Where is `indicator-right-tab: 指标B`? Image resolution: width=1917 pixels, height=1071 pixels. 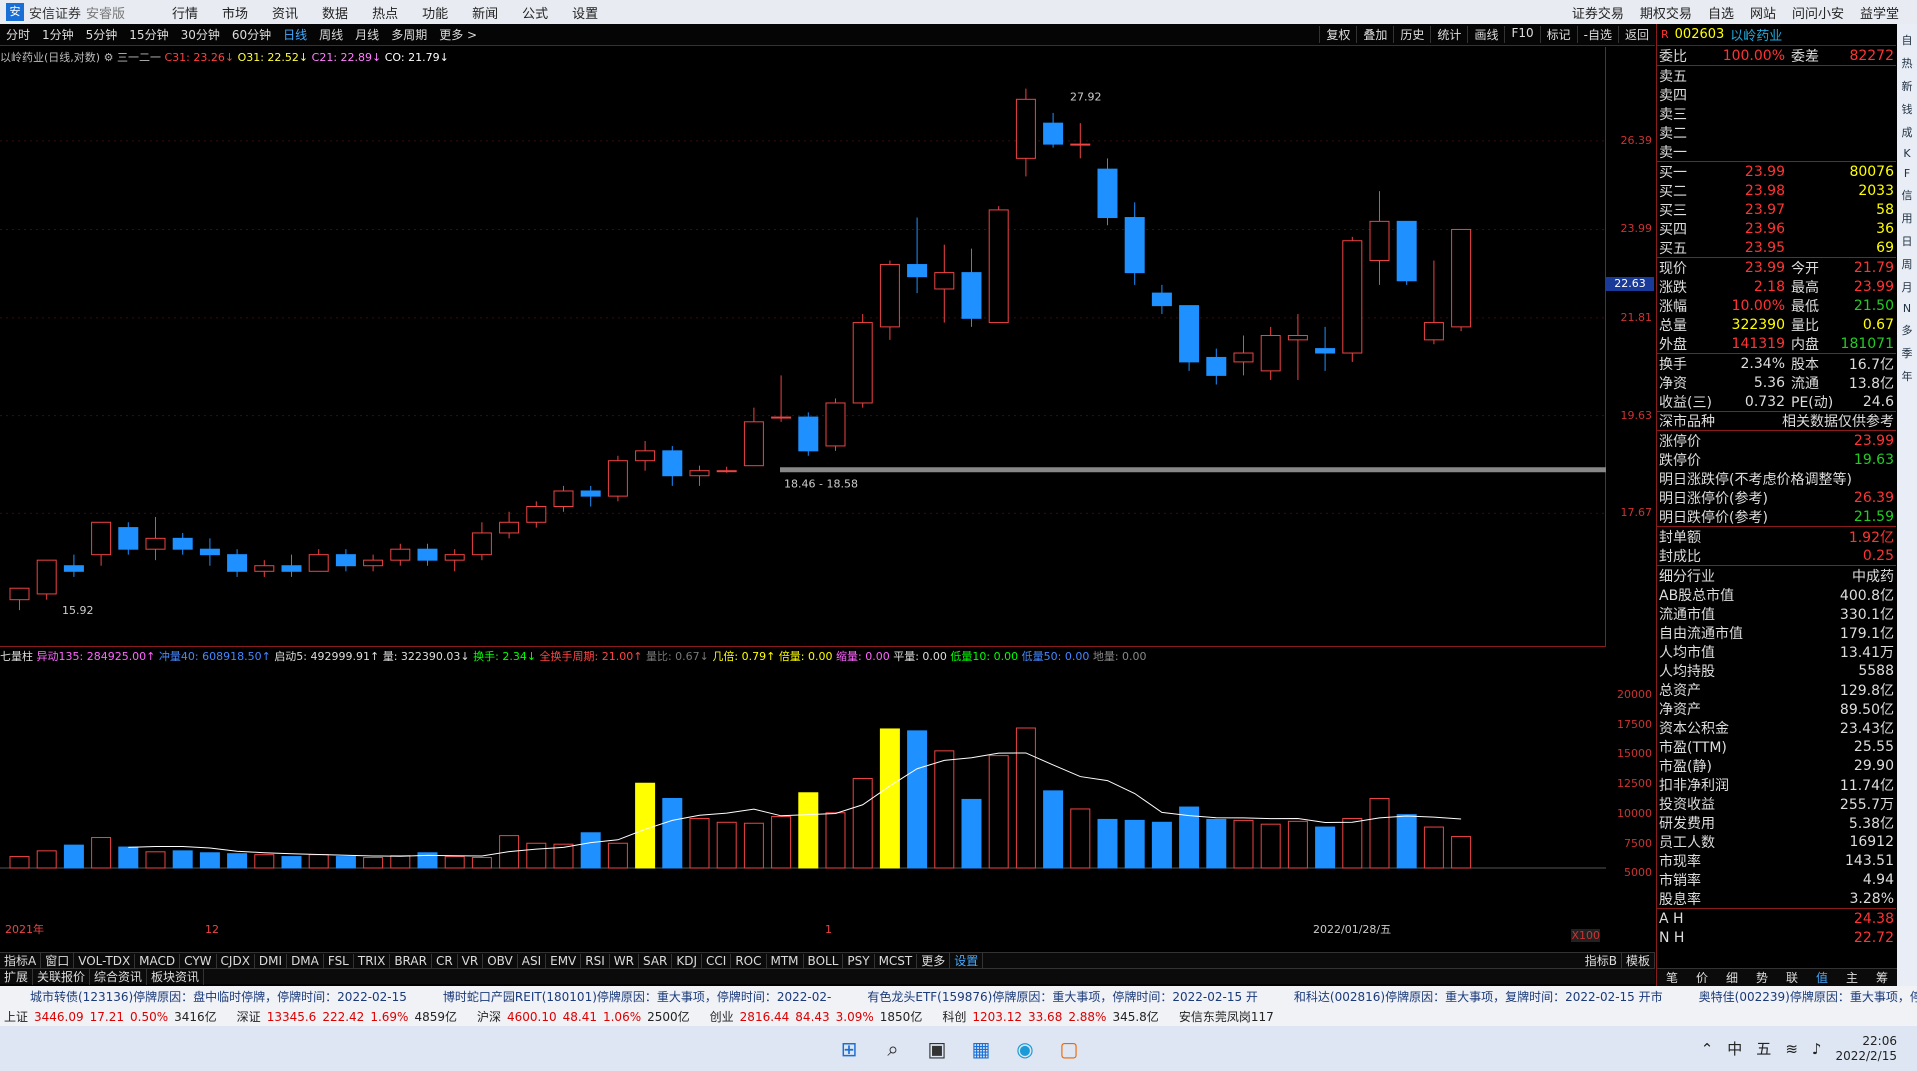
indicator-right-tab: 指标B is located at coordinates (1601, 960).